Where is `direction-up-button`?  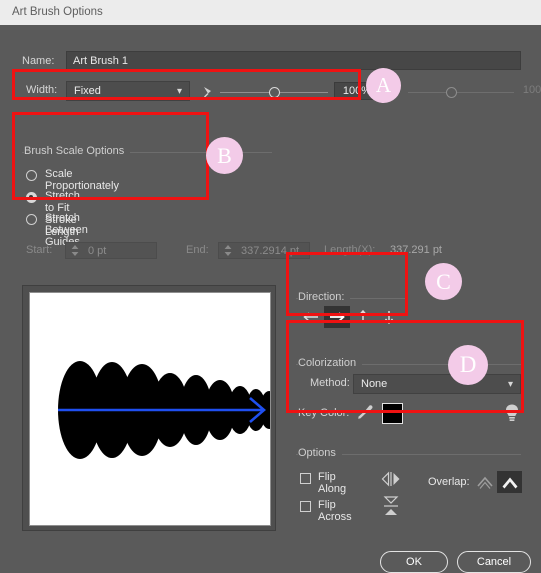 direction-up-button is located at coordinates (363, 317).